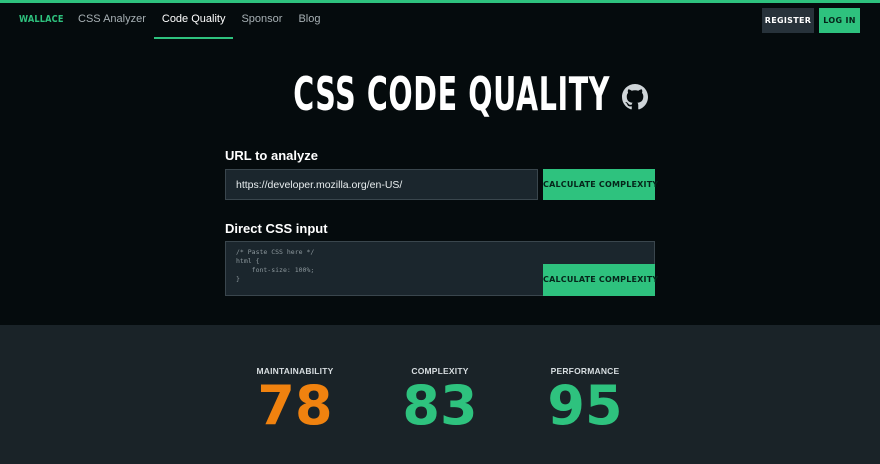 The width and height of the screenshot is (880, 464). Describe the element at coordinates (600, 184) in the screenshot. I see `calculate-url-button: CALCULATE COMPLEXITY` at that location.